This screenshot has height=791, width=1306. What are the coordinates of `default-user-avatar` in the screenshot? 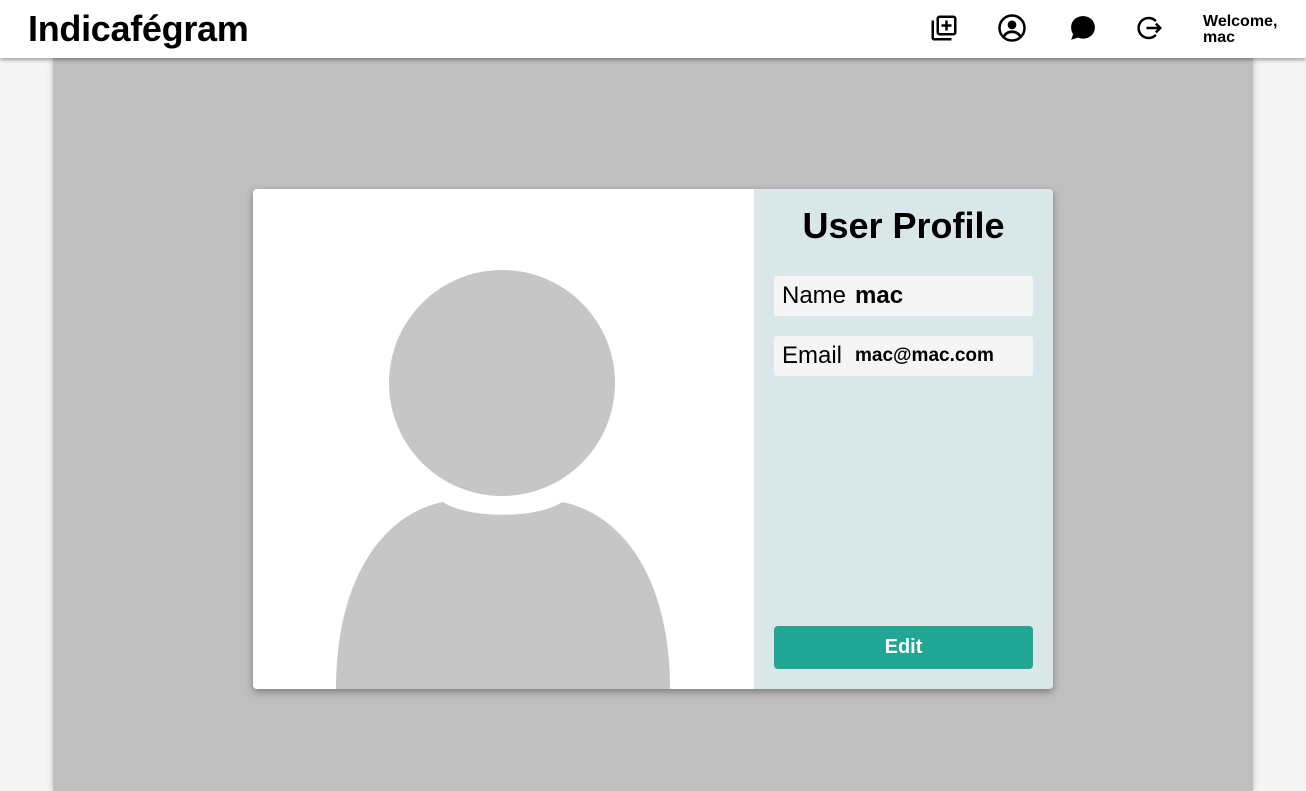 It's located at (503, 479).